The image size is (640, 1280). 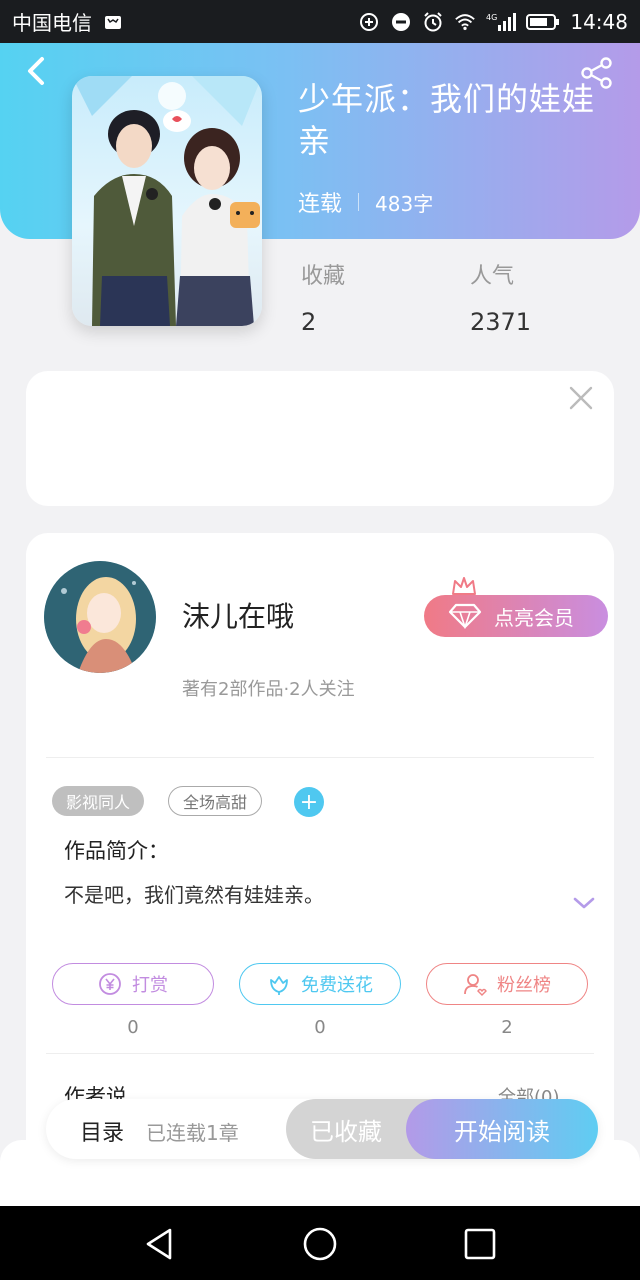 What do you see at coordinates (215, 801) in the screenshot?
I see `tag-sweet: 全场高甜` at bounding box center [215, 801].